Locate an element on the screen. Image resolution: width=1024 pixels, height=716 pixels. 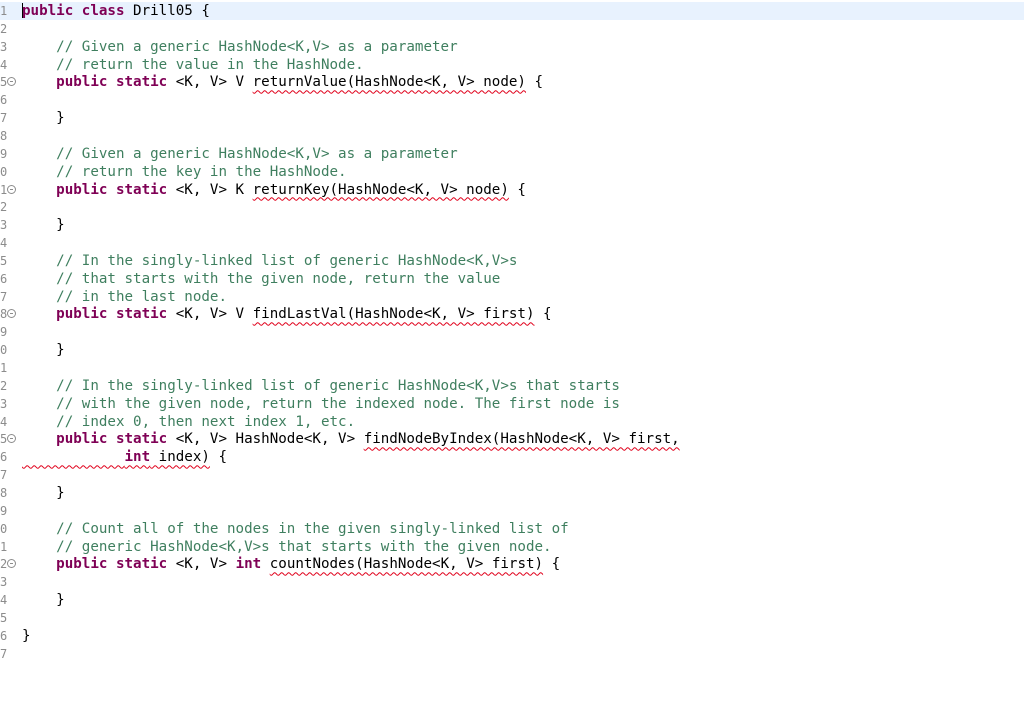
code-text: public class Drill05 { is located at coordinates (116, 11).